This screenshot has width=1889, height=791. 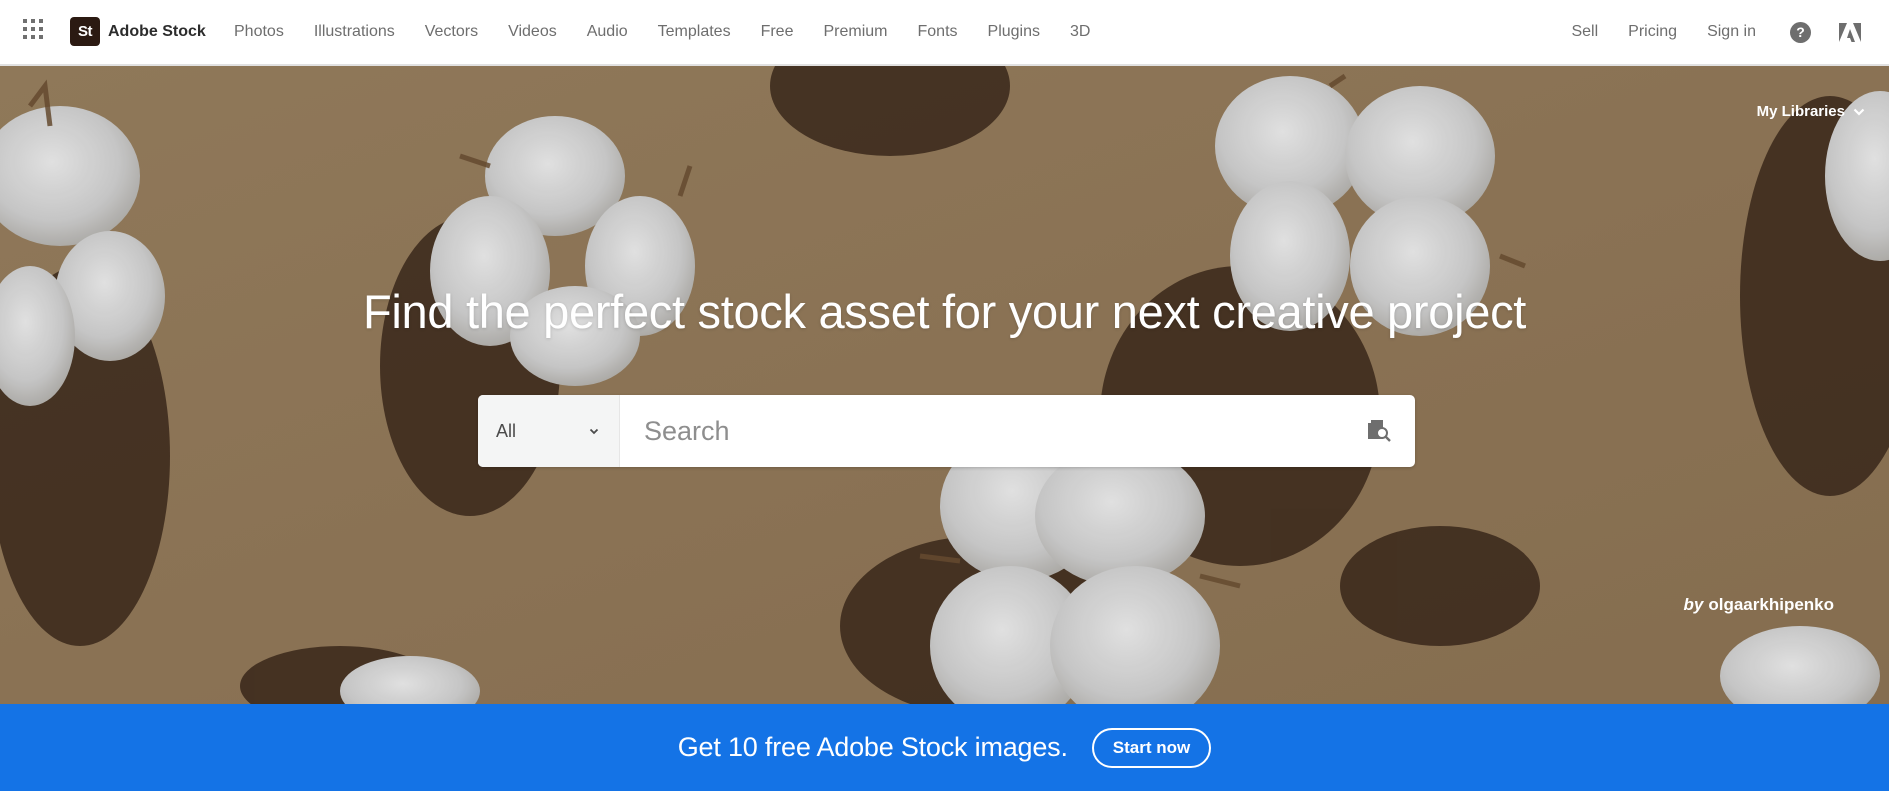 What do you see at coordinates (506, 430) in the screenshot?
I see `asset-type-selected: All` at bounding box center [506, 430].